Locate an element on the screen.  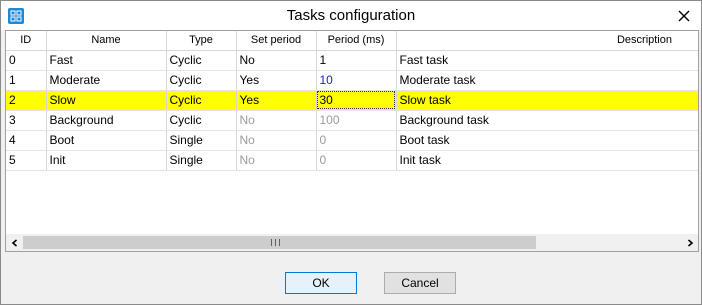
chevron-left-icon is located at coordinates (14, 242).